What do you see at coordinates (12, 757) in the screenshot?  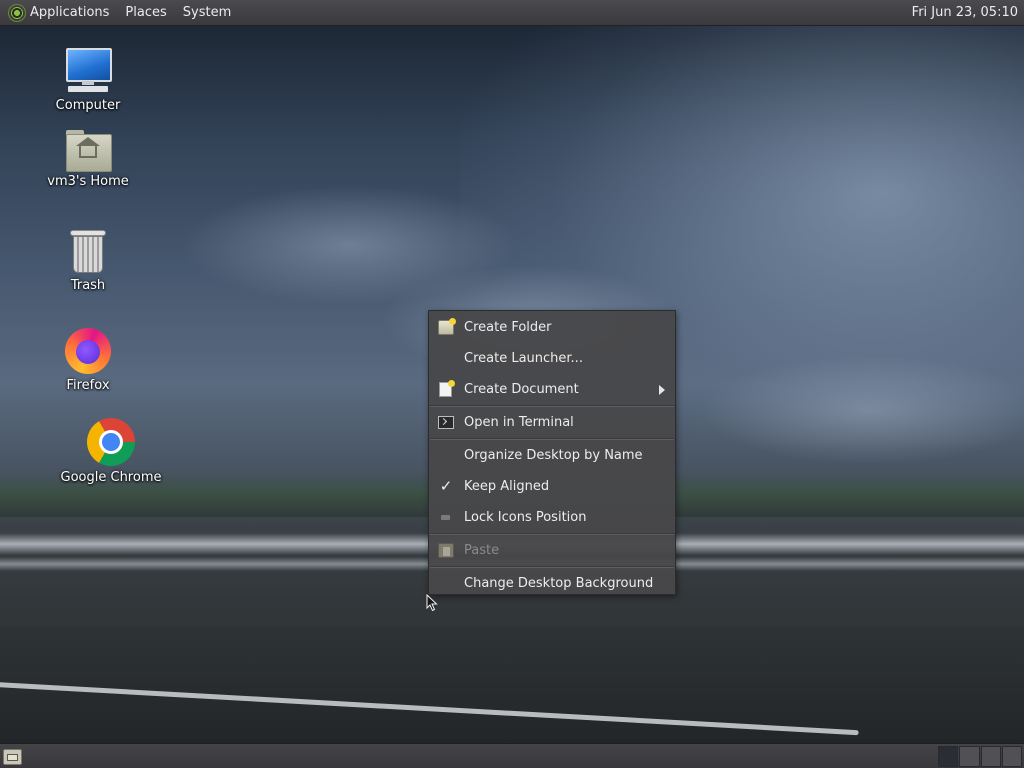 I see `show-desktop-button` at bounding box center [12, 757].